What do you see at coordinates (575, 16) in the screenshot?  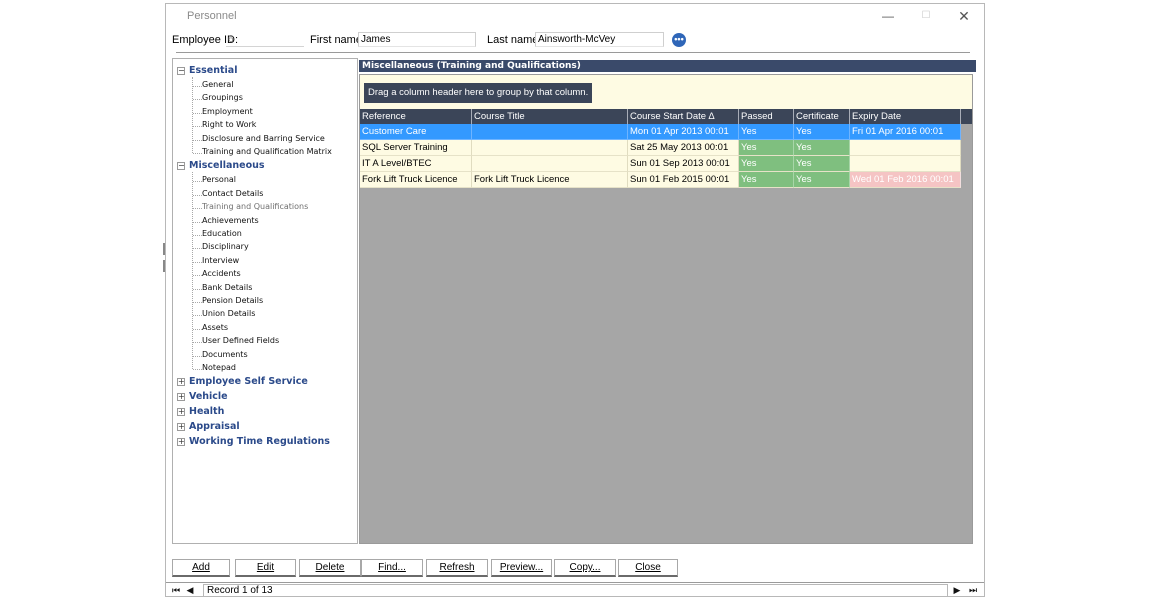 I see `title-bar: Personnel — ☐ ✕` at bounding box center [575, 16].